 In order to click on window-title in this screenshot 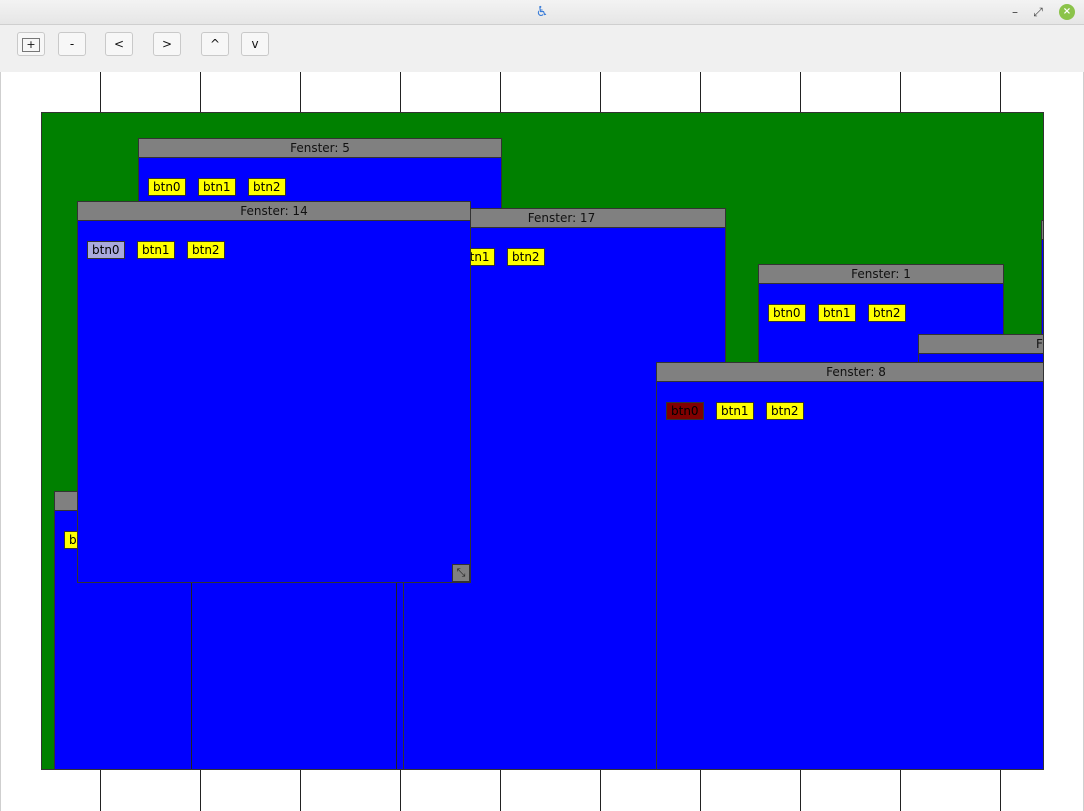, I will do `click(1042, 230)`.